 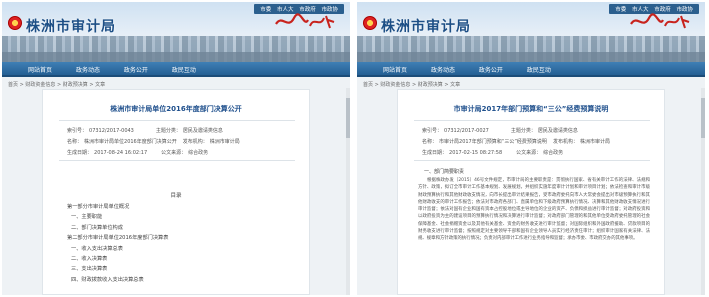 I want to click on toc-item: 一、主要职能, so click(x=87, y=217).